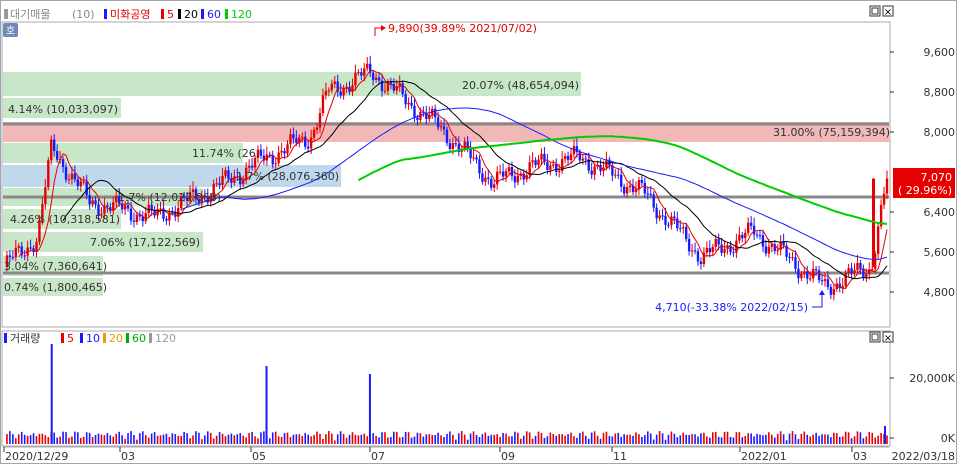 This screenshot has height=464, width=957. Describe the element at coordinates (139, 338) in the screenshot. I see `vol-ma-legend-60: 60` at that location.